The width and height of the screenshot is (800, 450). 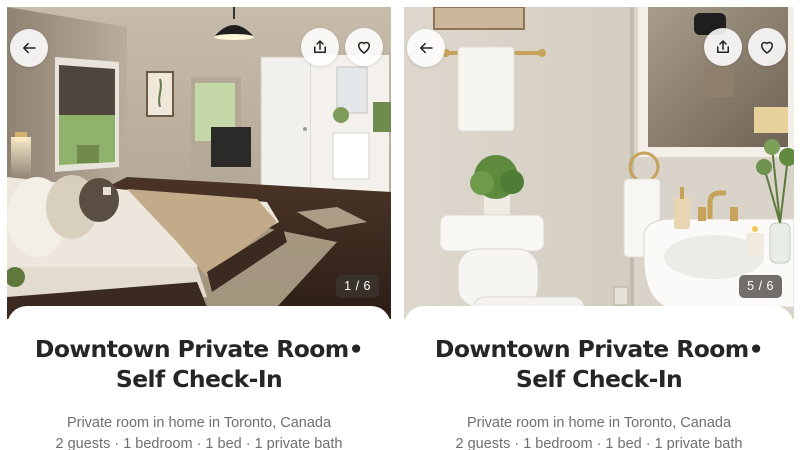 What do you see at coordinates (357, 286) in the screenshot?
I see `photo-counter: 1 / 6` at bounding box center [357, 286].